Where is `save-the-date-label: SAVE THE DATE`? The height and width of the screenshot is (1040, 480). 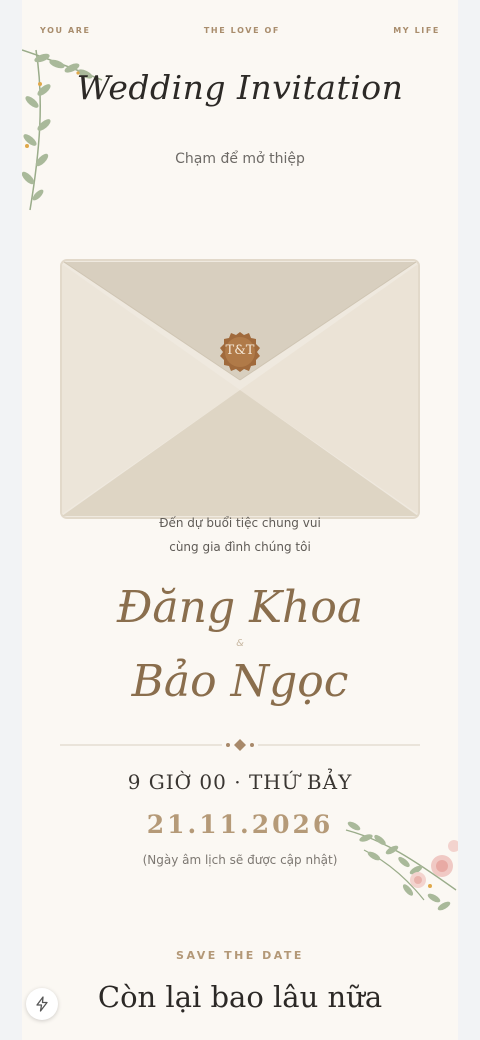
save-the-date-label: SAVE THE DATE is located at coordinates (240, 955).